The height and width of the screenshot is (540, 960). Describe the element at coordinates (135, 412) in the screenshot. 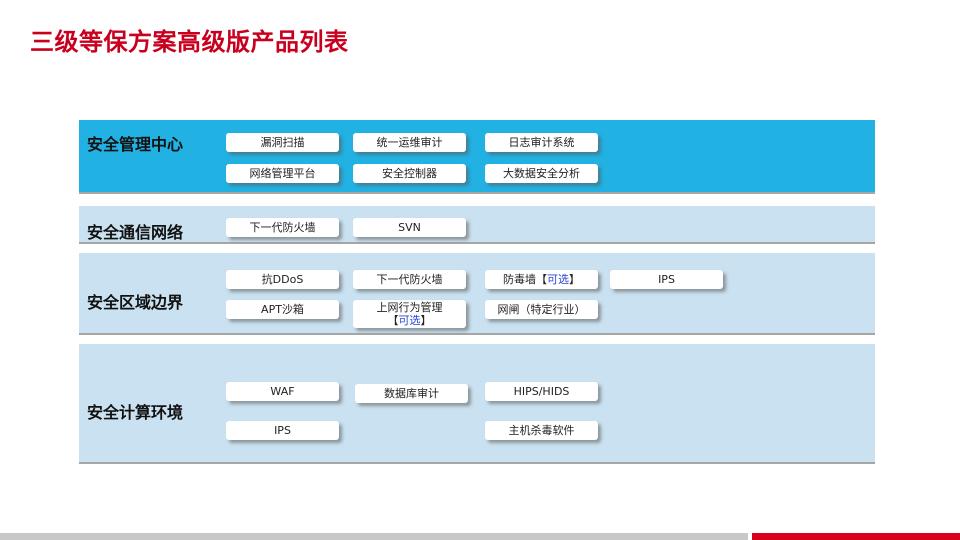

I see `section-label: 安全计算环境` at that location.